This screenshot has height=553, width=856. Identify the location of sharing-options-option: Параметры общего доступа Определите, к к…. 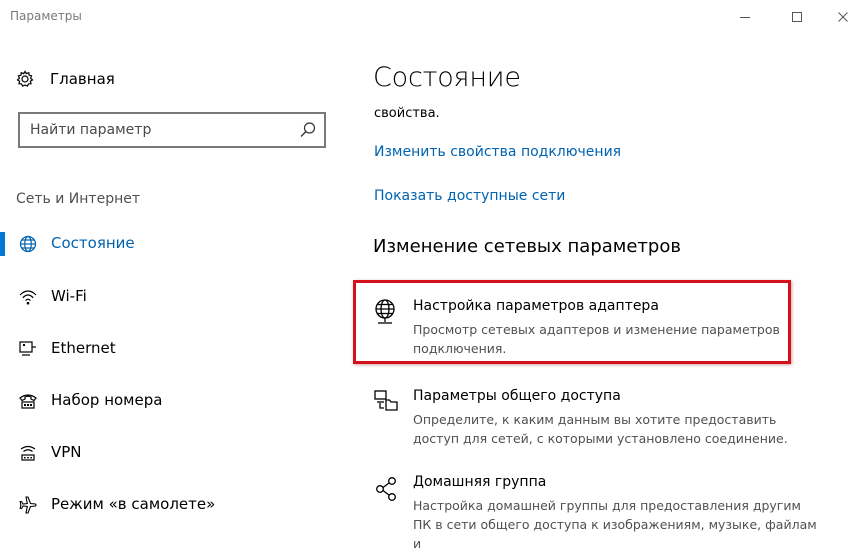
(600, 421).